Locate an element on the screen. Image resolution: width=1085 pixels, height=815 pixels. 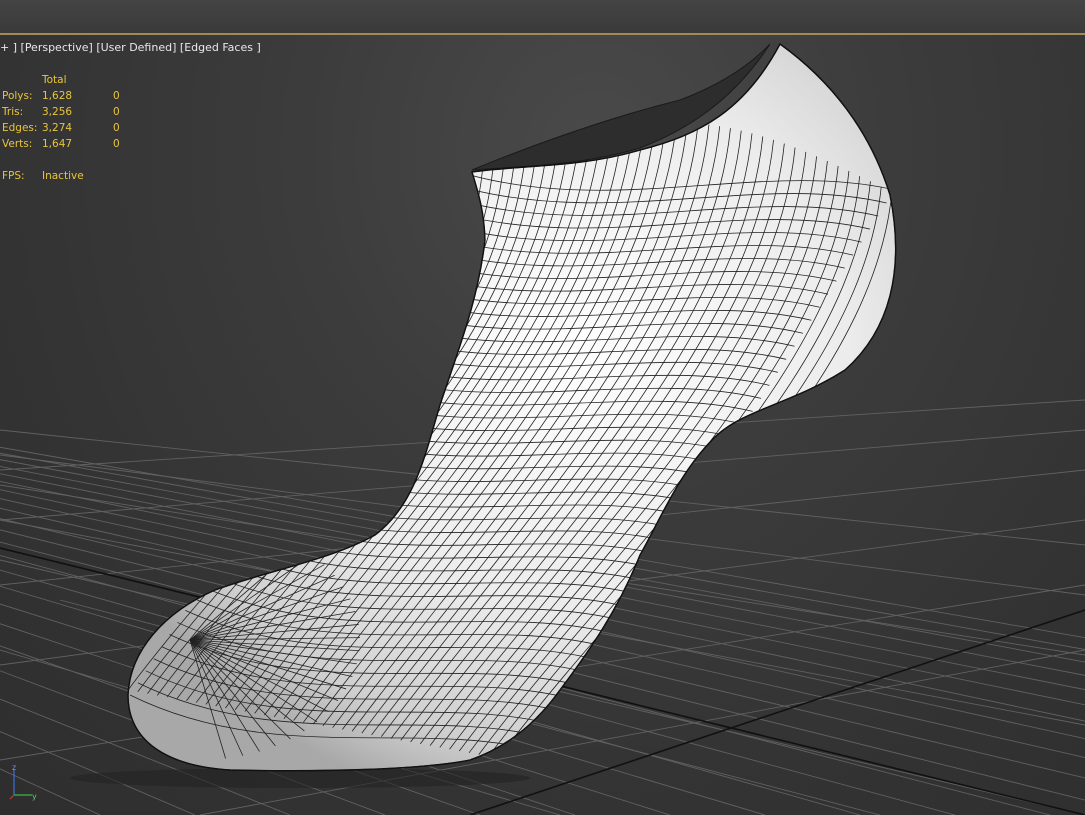
fps-readout: FPS: Inactive is located at coordinates (61, 176).